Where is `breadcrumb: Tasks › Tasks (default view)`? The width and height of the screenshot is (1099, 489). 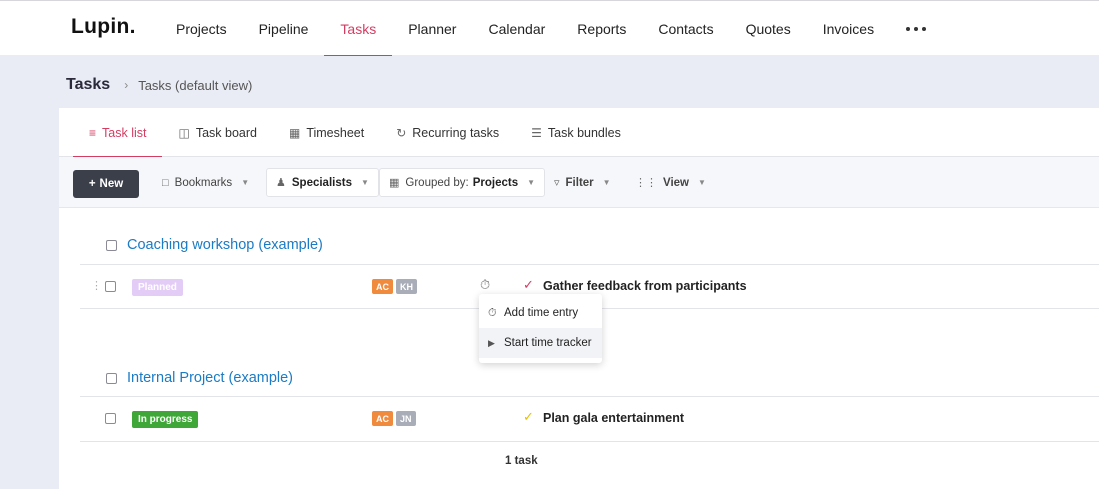 breadcrumb: Tasks › Tasks (default view) is located at coordinates (159, 85).